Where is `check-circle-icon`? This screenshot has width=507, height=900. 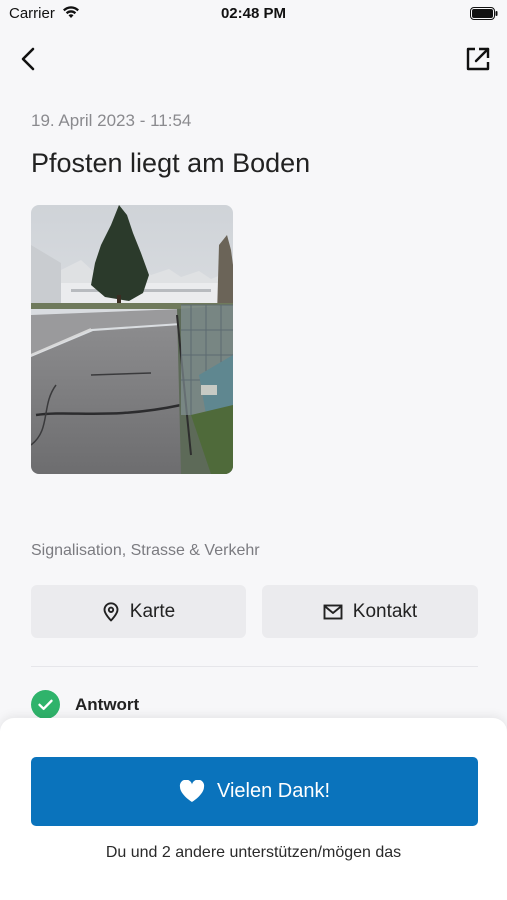
check-circle-icon is located at coordinates (45, 704).